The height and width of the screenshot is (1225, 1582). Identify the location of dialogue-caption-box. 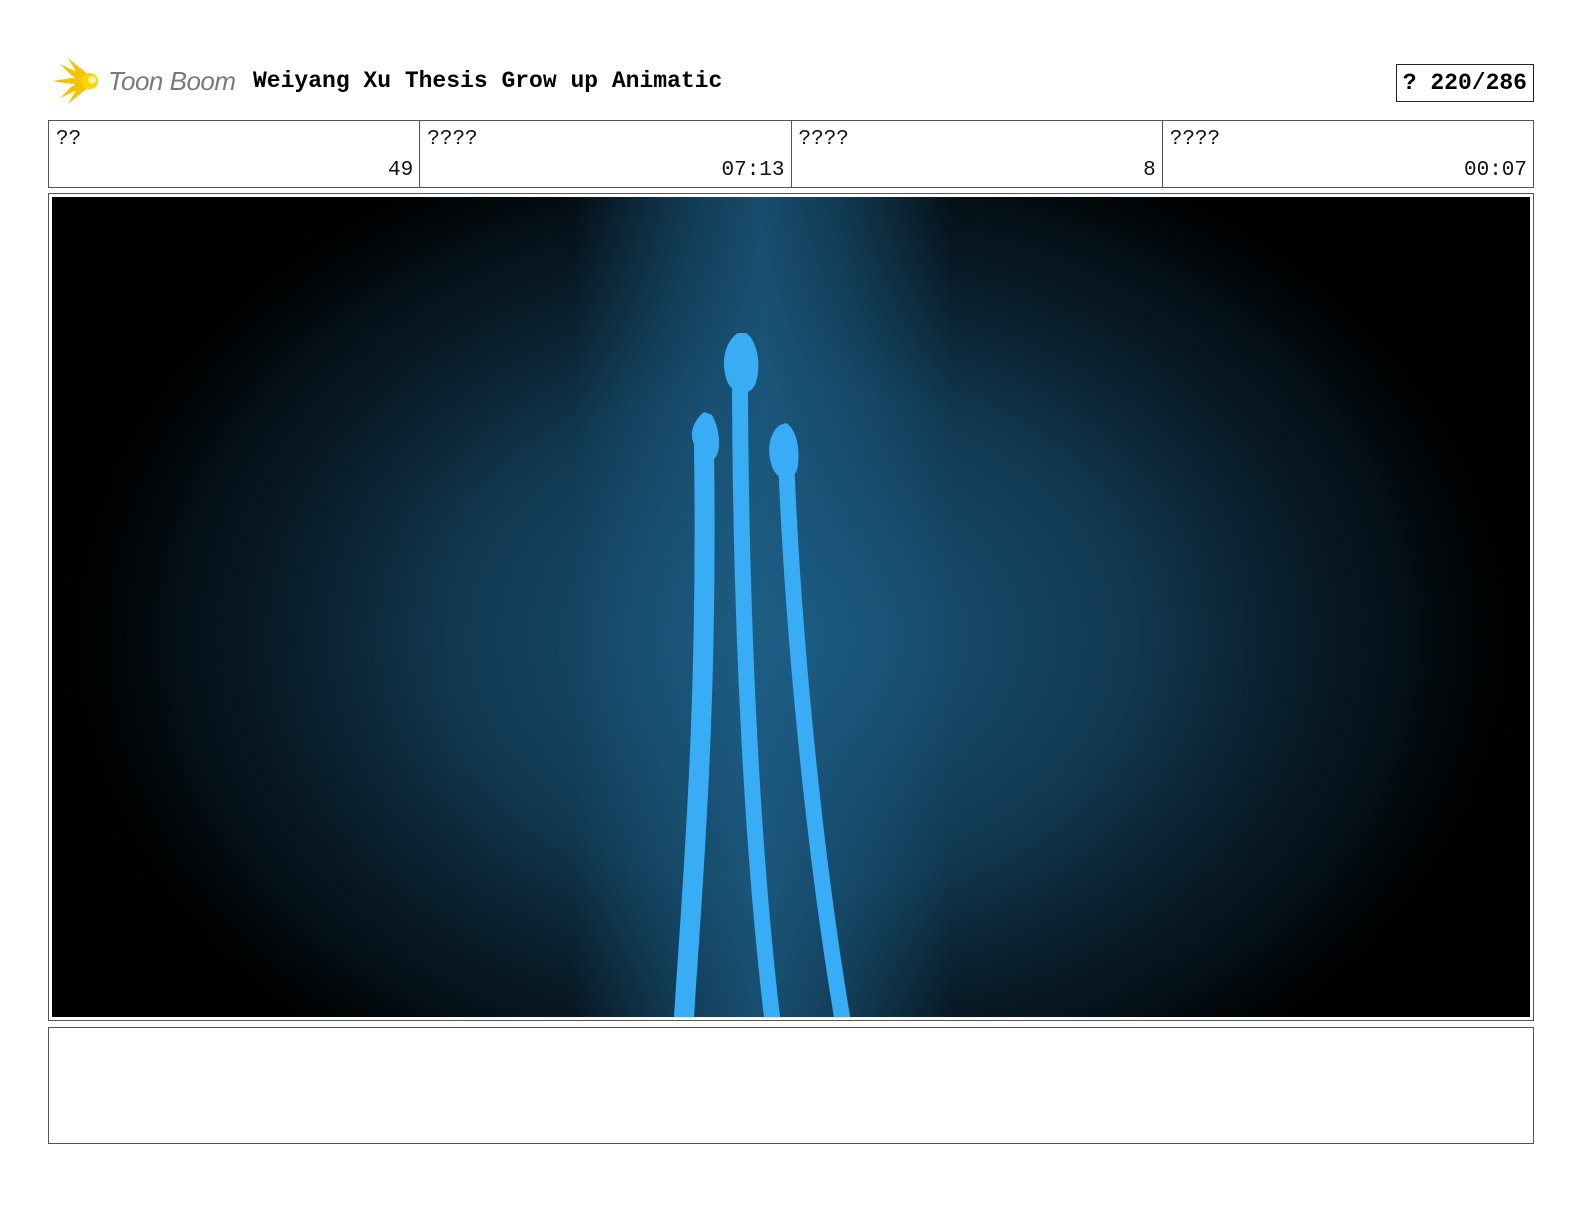
(791, 1085).